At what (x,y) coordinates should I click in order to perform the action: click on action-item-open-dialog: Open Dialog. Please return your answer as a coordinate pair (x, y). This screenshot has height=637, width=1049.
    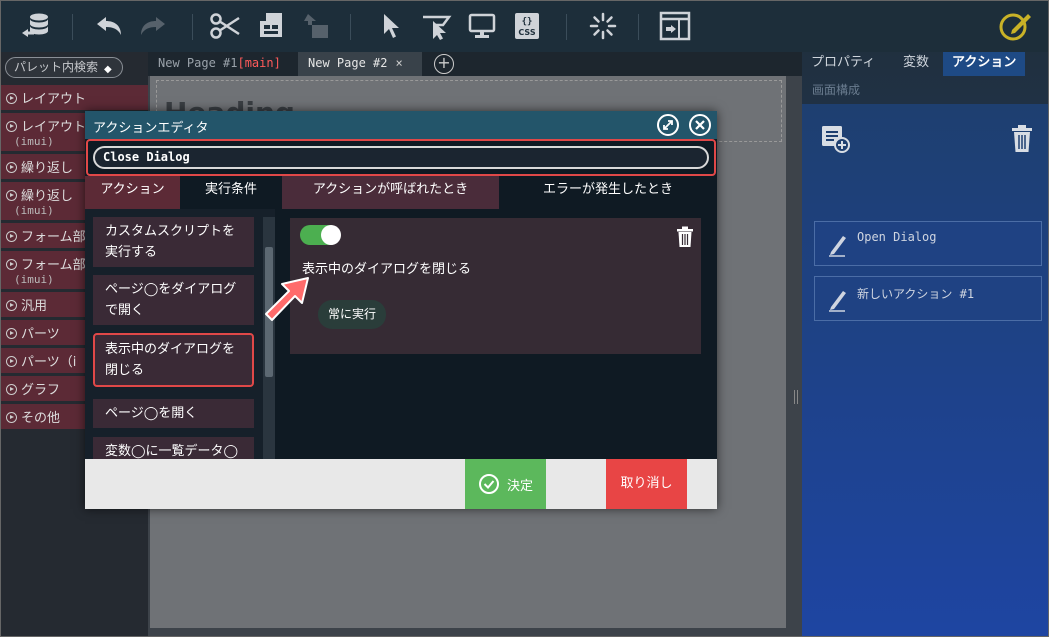
    Looking at the image, I should click on (928, 243).